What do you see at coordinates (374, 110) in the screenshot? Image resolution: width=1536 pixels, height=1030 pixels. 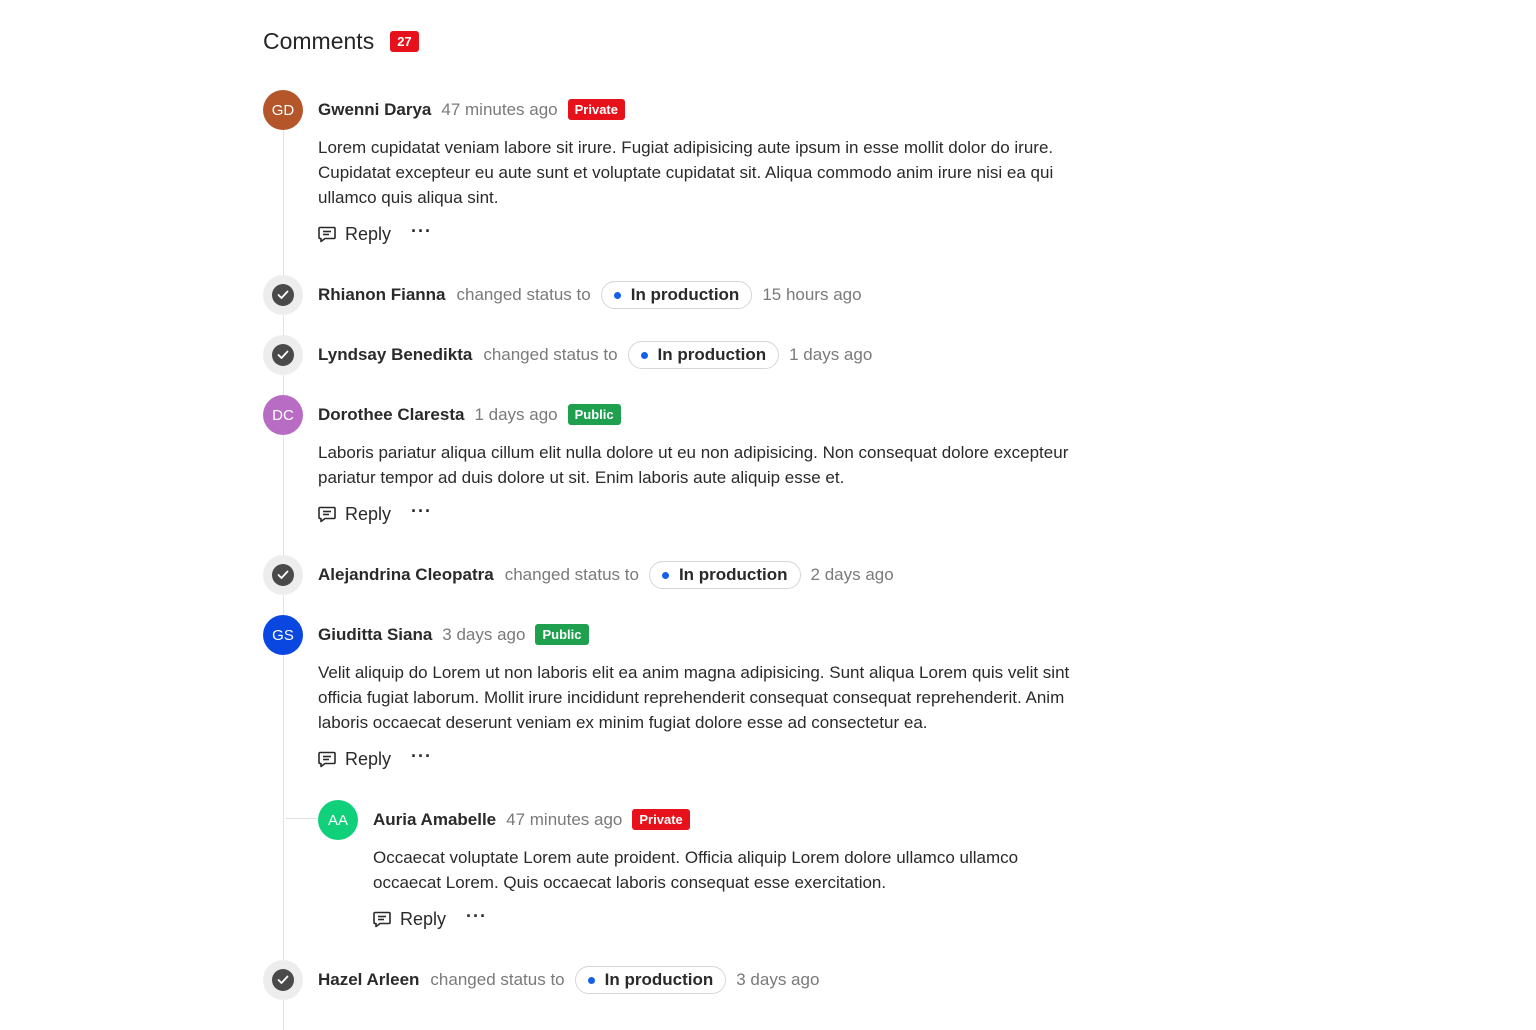 I see `comment-author: Gwenni Darya` at bounding box center [374, 110].